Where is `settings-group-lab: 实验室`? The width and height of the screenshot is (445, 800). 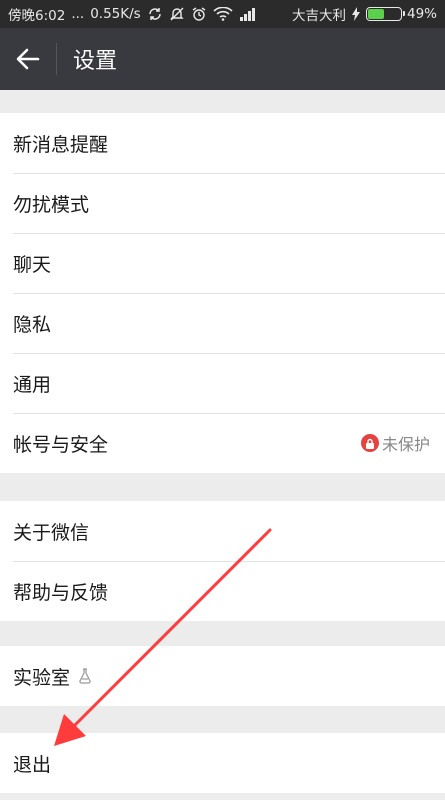
settings-group-lab: 实验室 is located at coordinates (222, 676).